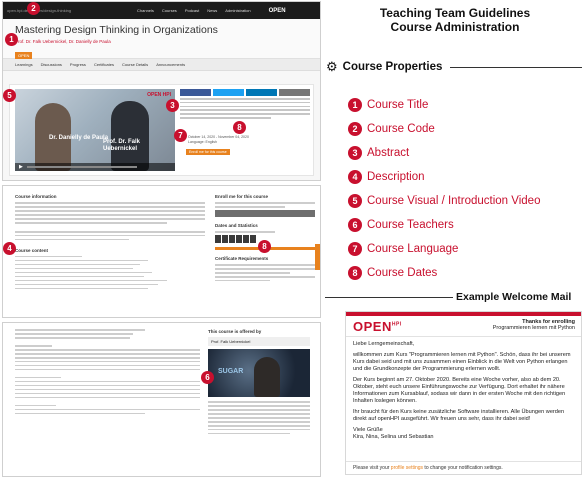  I want to click on badge-8: 8, so click(239, 127).